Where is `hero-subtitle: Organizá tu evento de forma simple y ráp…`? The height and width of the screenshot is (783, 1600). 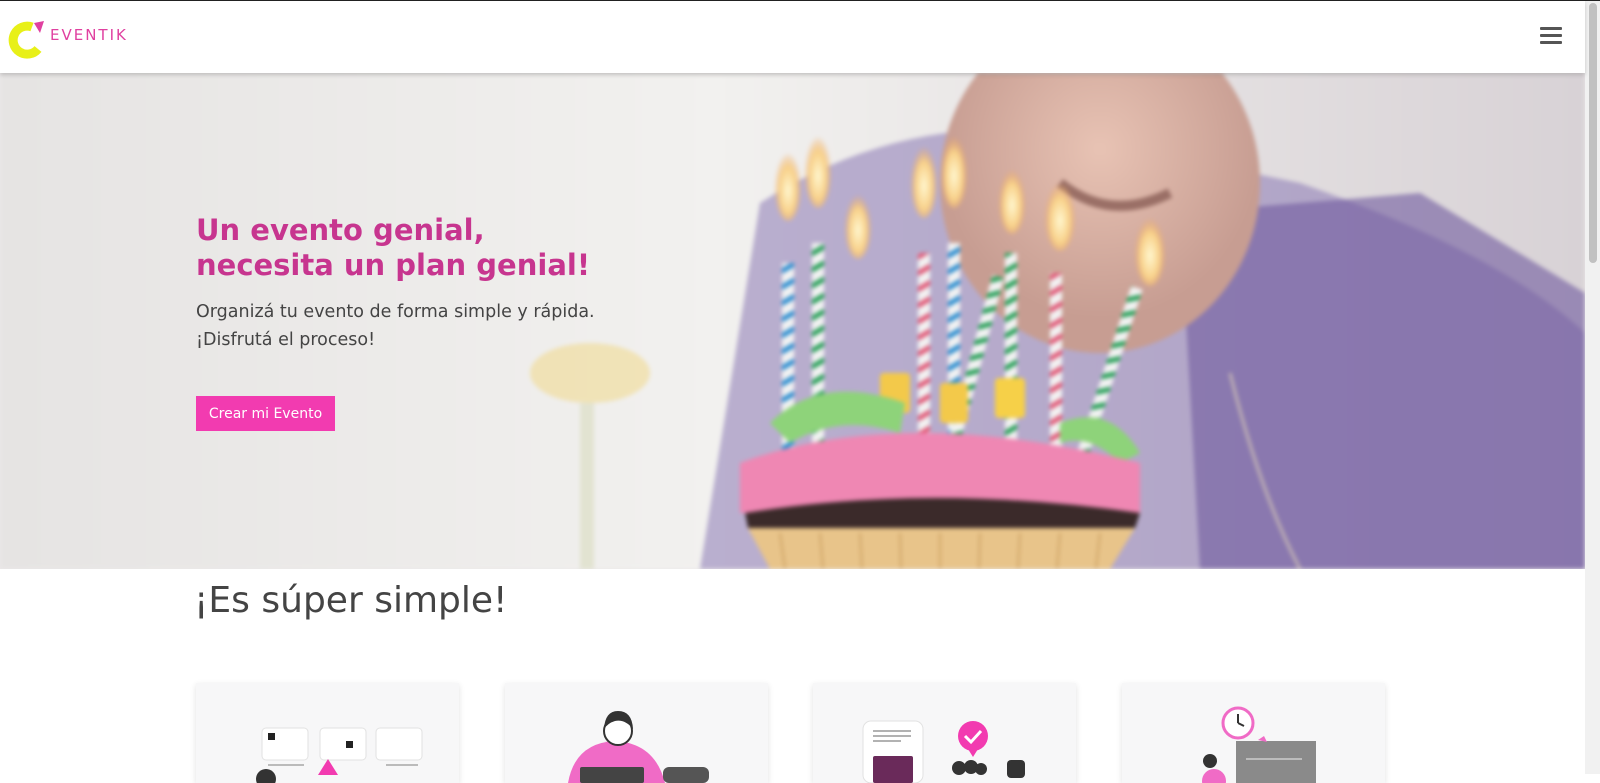
hero-subtitle: Organizá tu evento de forma simple y ráp… is located at coordinates (395, 326).